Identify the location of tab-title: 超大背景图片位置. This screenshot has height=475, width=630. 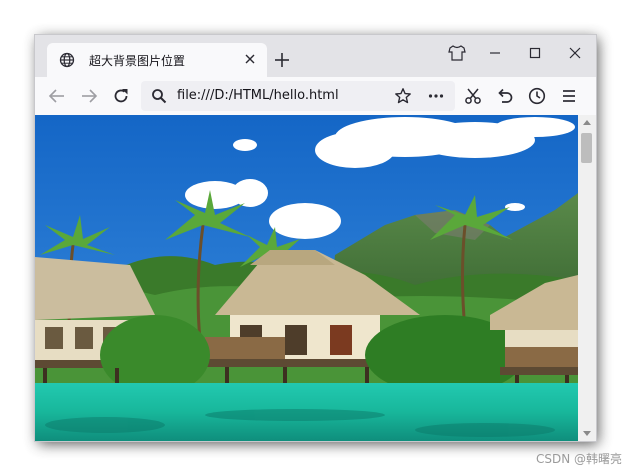
(137, 61).